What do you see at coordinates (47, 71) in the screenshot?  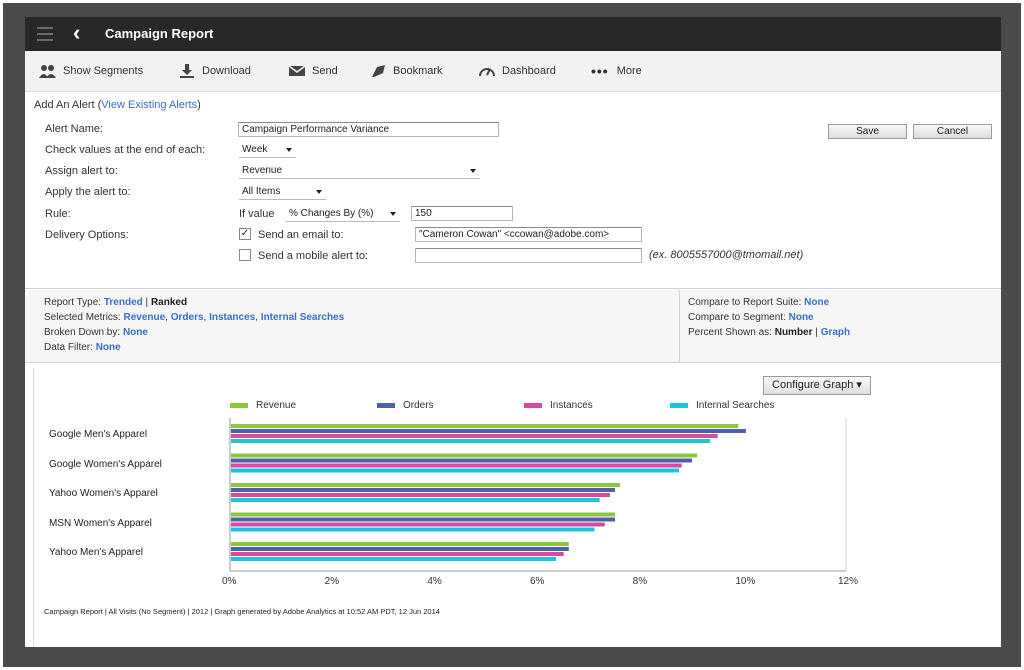 I see `segments-icon` at bounding box center [47, 71].